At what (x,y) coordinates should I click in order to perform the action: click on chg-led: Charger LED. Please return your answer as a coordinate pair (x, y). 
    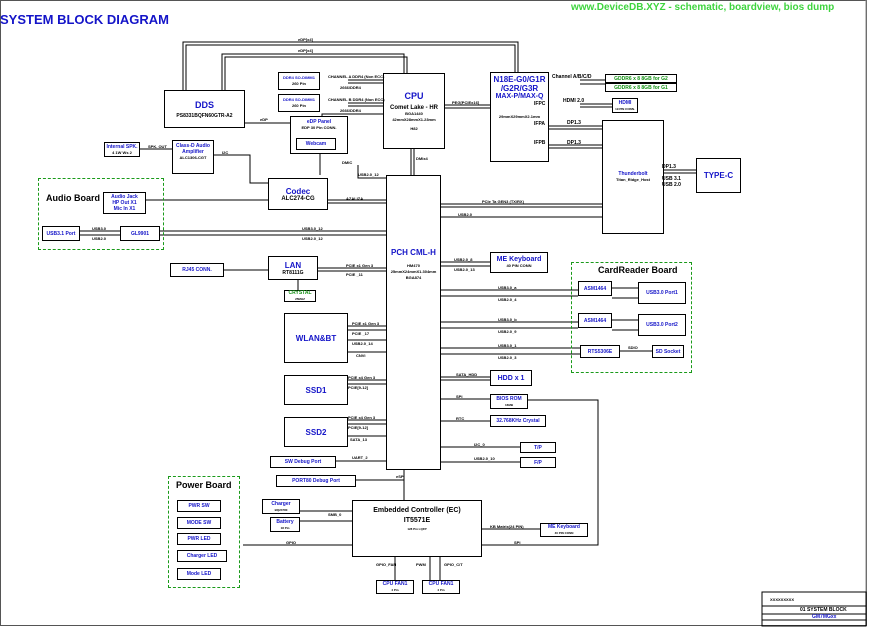
    Looking at the image, I should click on (202, 556).